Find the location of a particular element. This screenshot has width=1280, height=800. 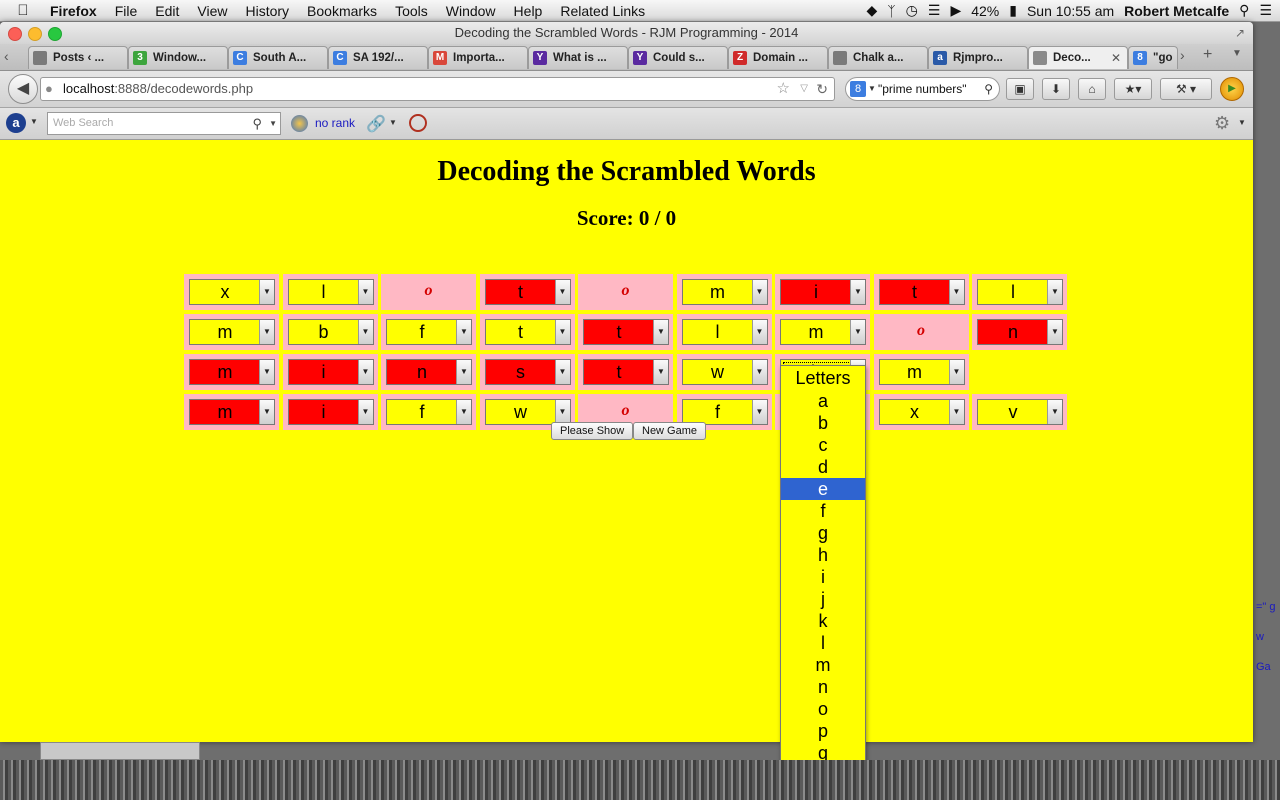

clock: Sun 10:55 am is located at coordinates (1070, 11).